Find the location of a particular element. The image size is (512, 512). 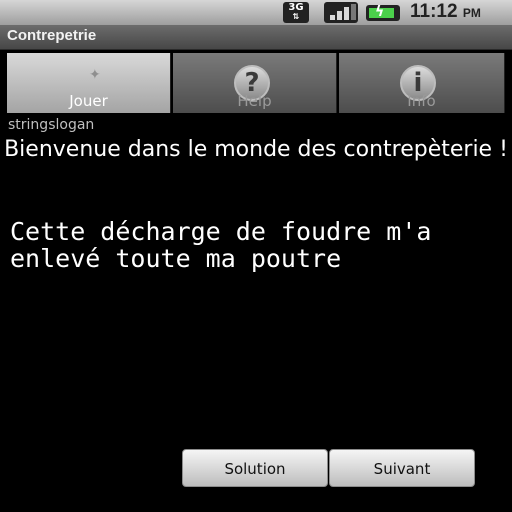

next-button: Suivant is located at coordinates (402, 468).